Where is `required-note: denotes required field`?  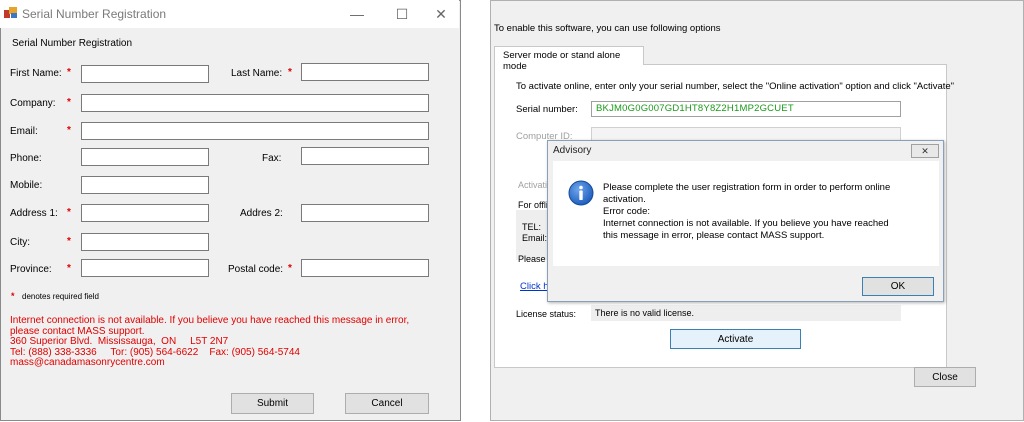 required-note: denotes required field is located at coordinates (60, 296).